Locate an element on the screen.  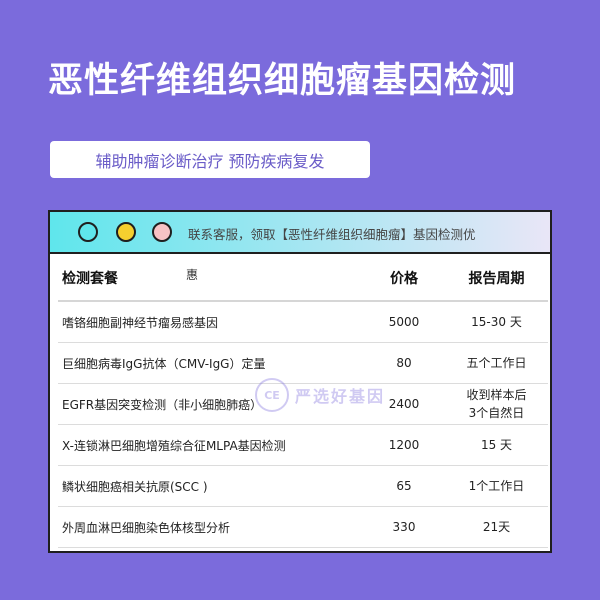
package-name: X-连锁淋巴细胞增殖综合征MLPA基因检测 is located at coordinates (210, 445).